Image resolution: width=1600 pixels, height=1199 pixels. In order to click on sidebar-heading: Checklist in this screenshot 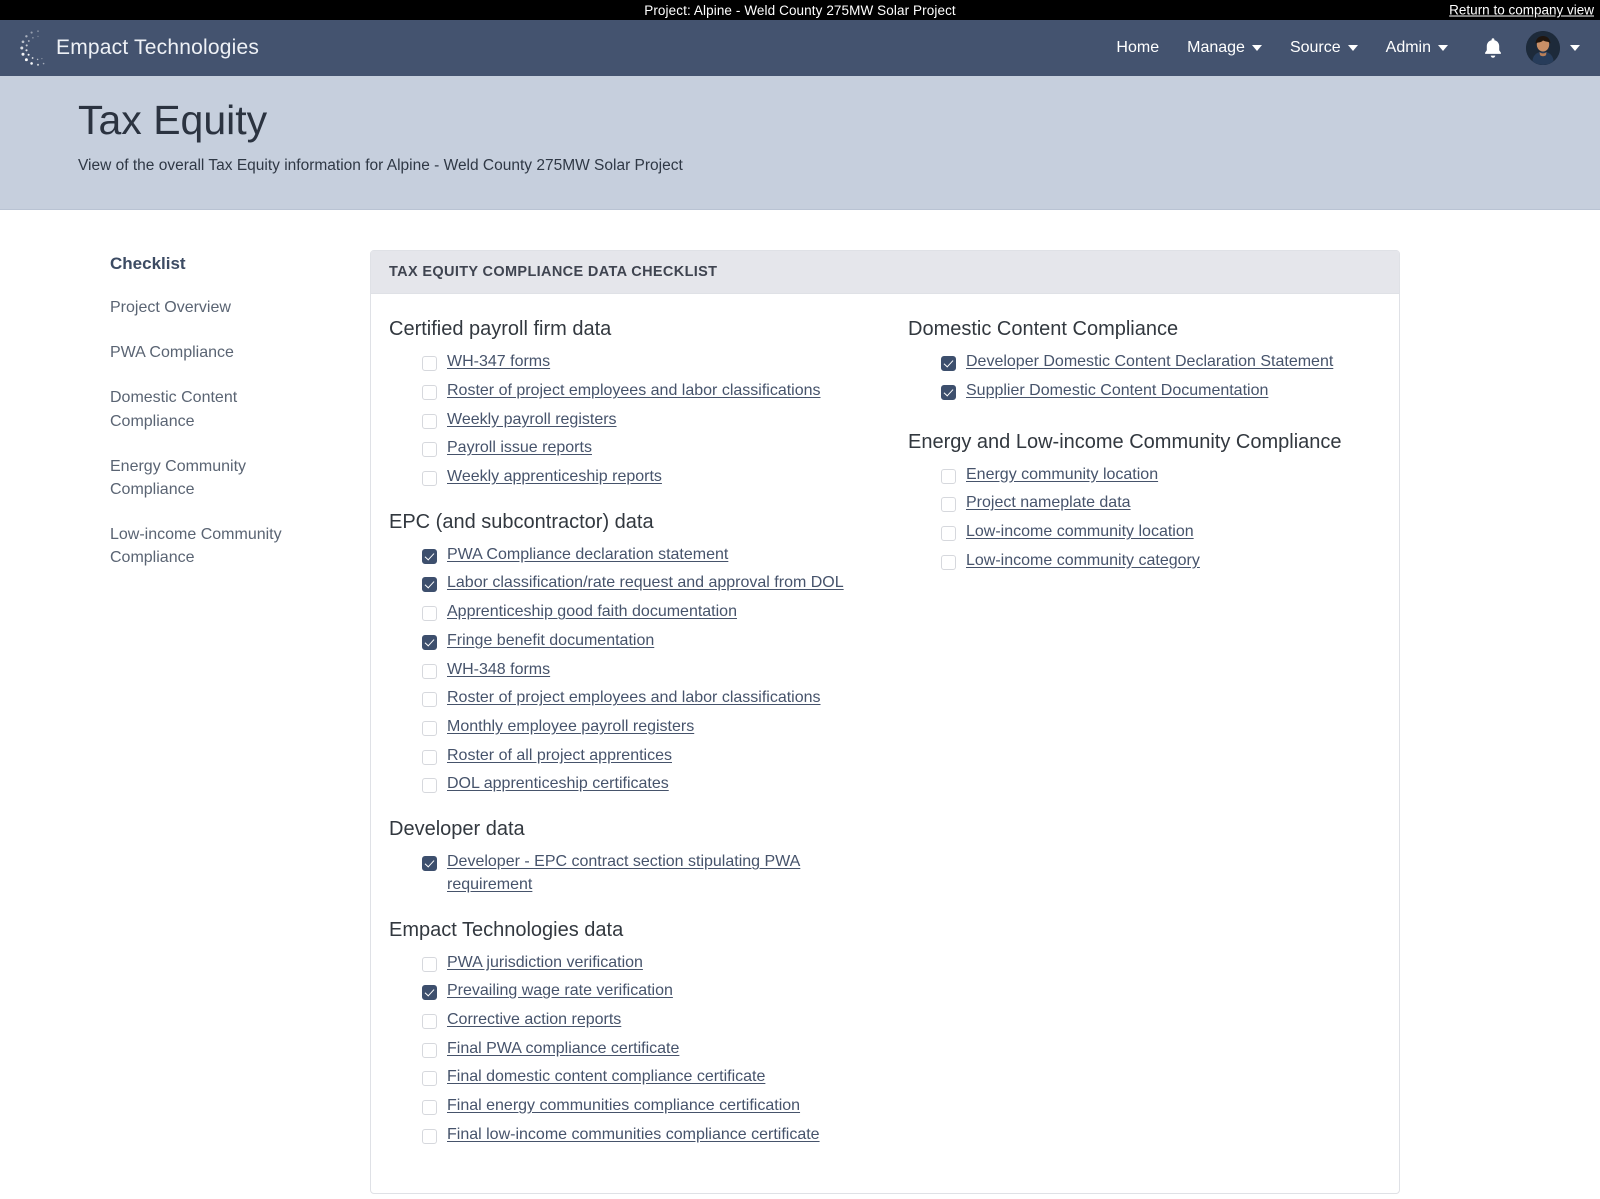, I will do `click(148, 264)`.